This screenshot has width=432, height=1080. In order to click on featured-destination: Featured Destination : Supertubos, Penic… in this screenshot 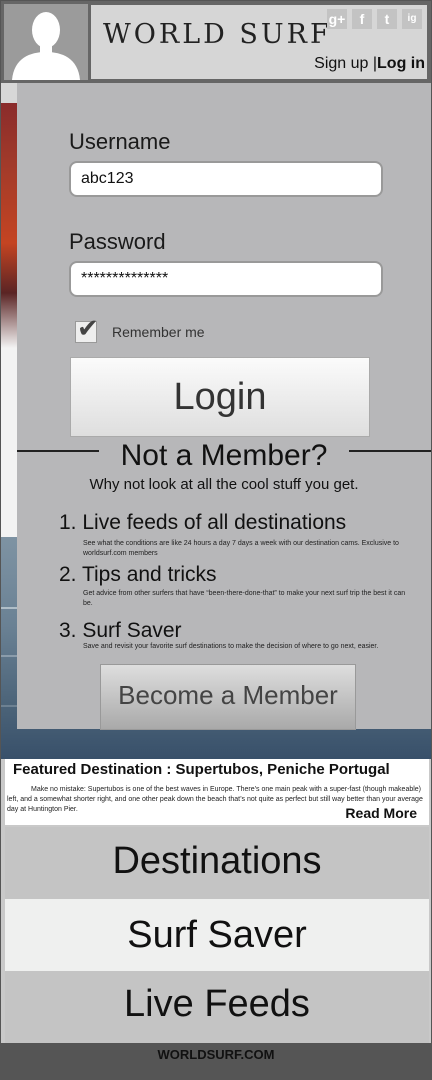, I will do `click(217, 792)`.